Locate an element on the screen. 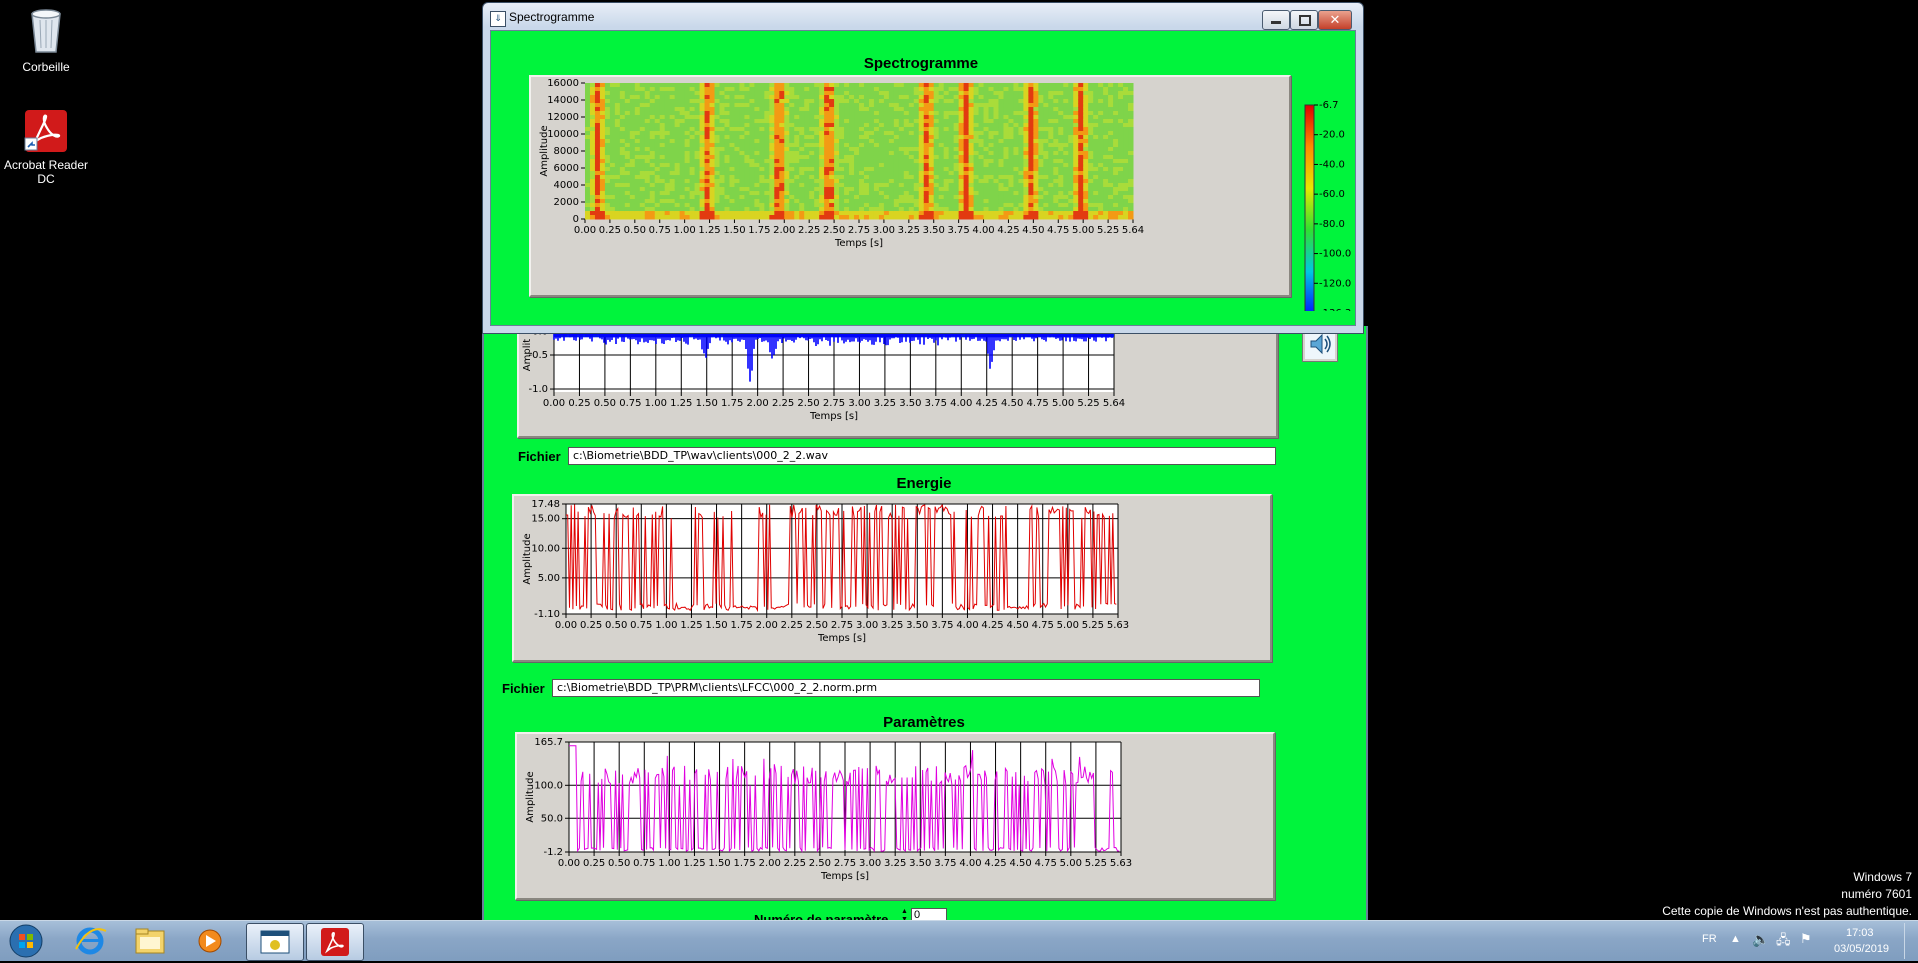 Image resolution: width=1918 pixels, height=963 pixels. close-button: ✕ is located at coordinates (1335, 20).